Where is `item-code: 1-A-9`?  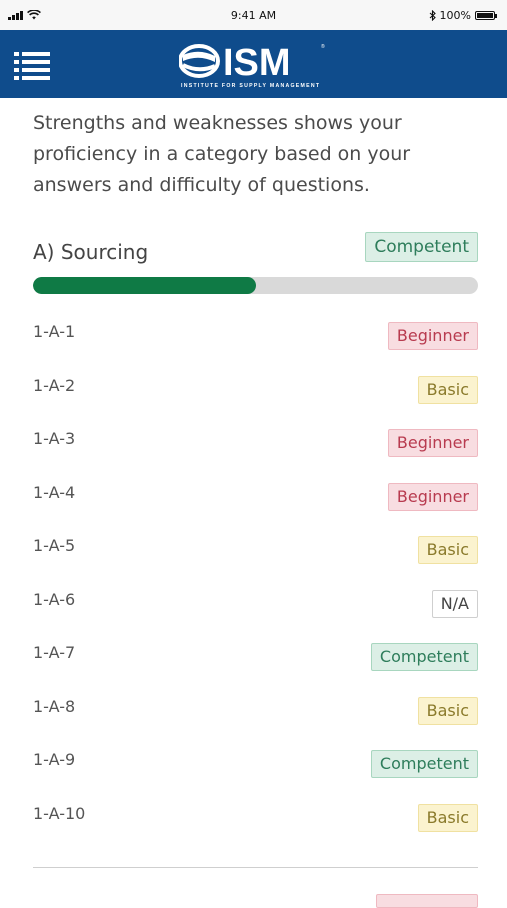
item-code: 1-A-9 is located at coordinates (54, 759).